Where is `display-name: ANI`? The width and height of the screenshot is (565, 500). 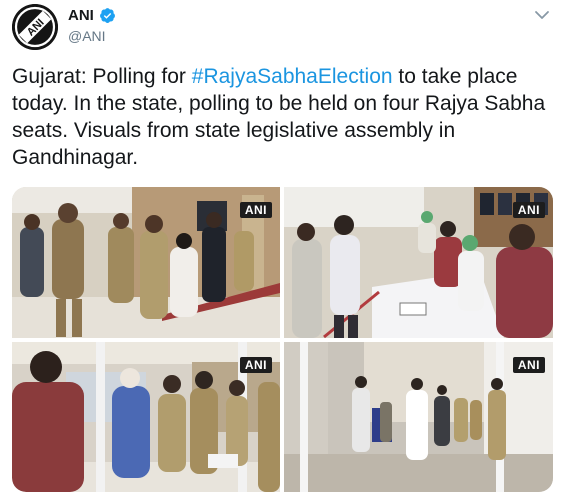
display-name: ANI is located at coordinates (81, 15).